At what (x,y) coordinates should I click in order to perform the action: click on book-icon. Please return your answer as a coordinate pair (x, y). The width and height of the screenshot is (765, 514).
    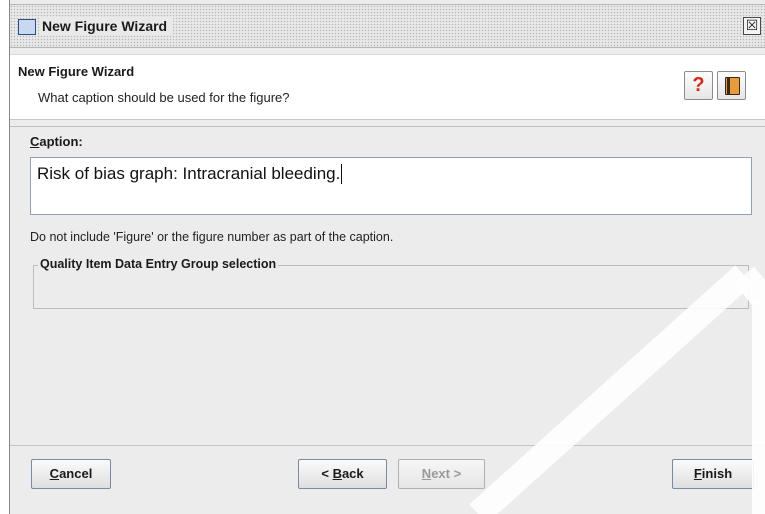
    Looking at the image, I should click on (732, 86).